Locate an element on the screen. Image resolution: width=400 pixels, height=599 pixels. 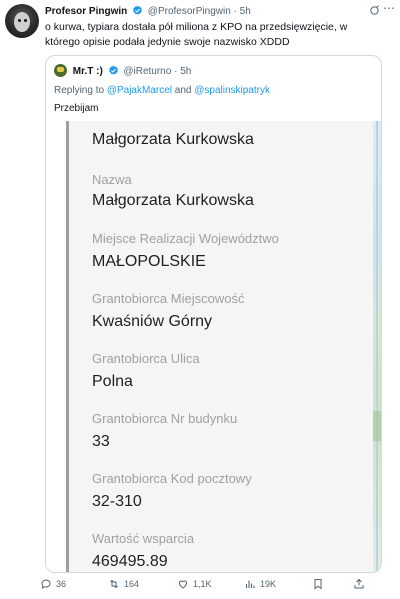
views-icon is located at coordinates (250, 584).